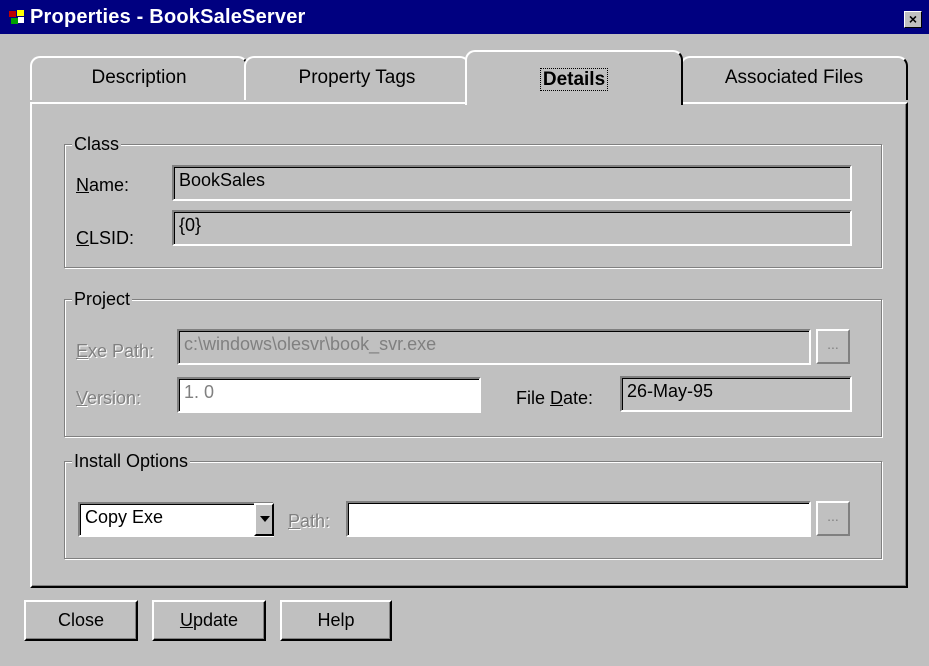  Describe the element at coordinates (512, 228) in the screenshot. I see `clsid-field: {0}` at that location.